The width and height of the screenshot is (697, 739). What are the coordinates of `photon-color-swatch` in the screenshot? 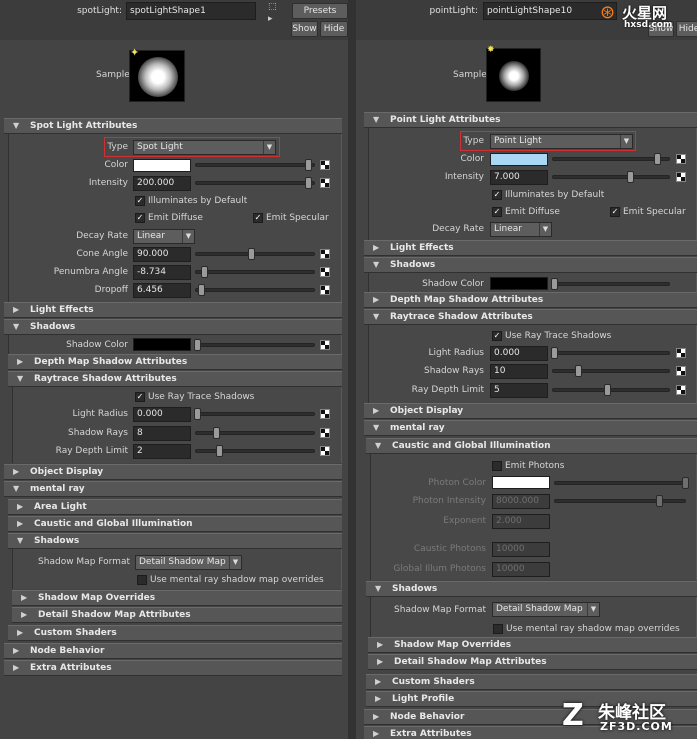 It's located at (521, 482).